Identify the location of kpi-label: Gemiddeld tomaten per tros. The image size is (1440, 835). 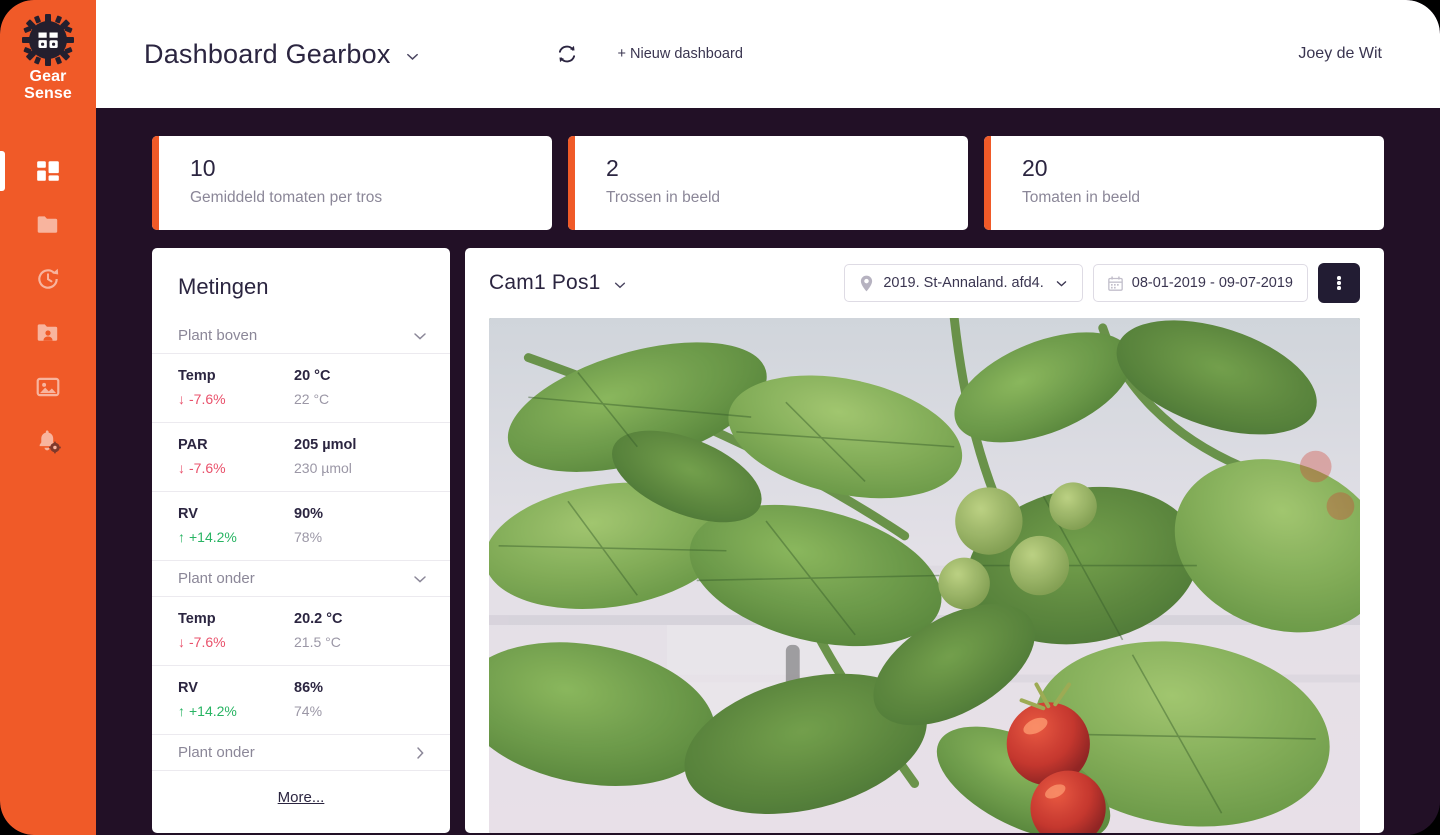
(286, 197).